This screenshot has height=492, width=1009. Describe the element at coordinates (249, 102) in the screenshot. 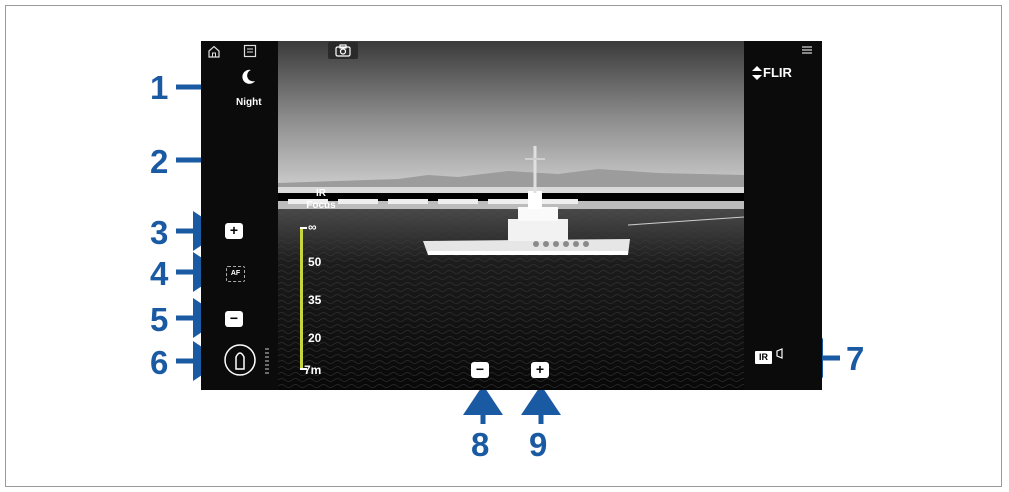

I see `night-mode-label: Night` at that location.